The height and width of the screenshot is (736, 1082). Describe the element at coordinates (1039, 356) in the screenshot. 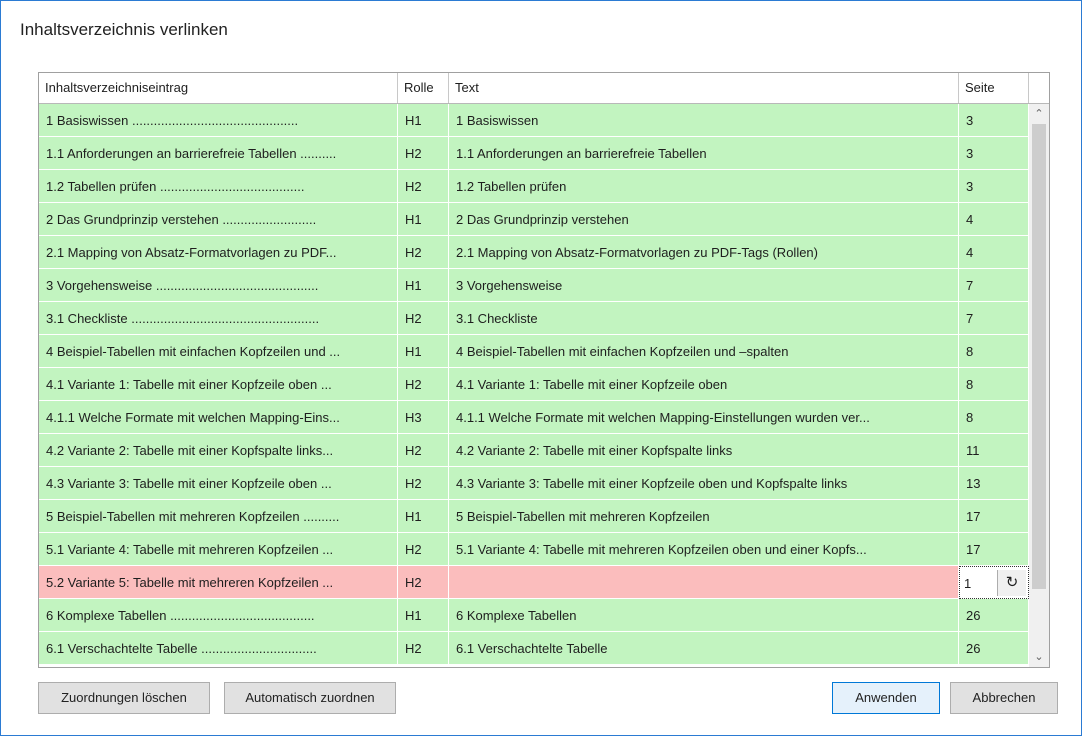

I see `scrollbar-thumb` at that location.